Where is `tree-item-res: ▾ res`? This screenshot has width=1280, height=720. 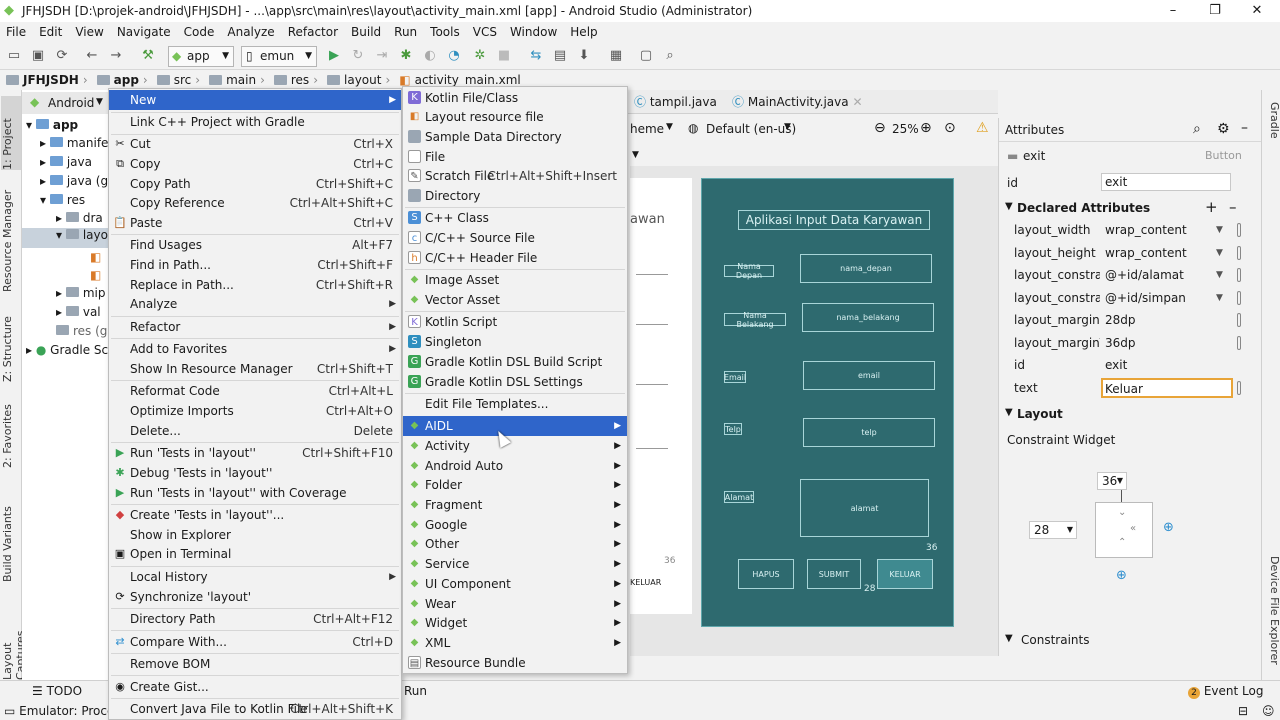
tree-item-res: ▾ res is located at coordinates (62, 200).